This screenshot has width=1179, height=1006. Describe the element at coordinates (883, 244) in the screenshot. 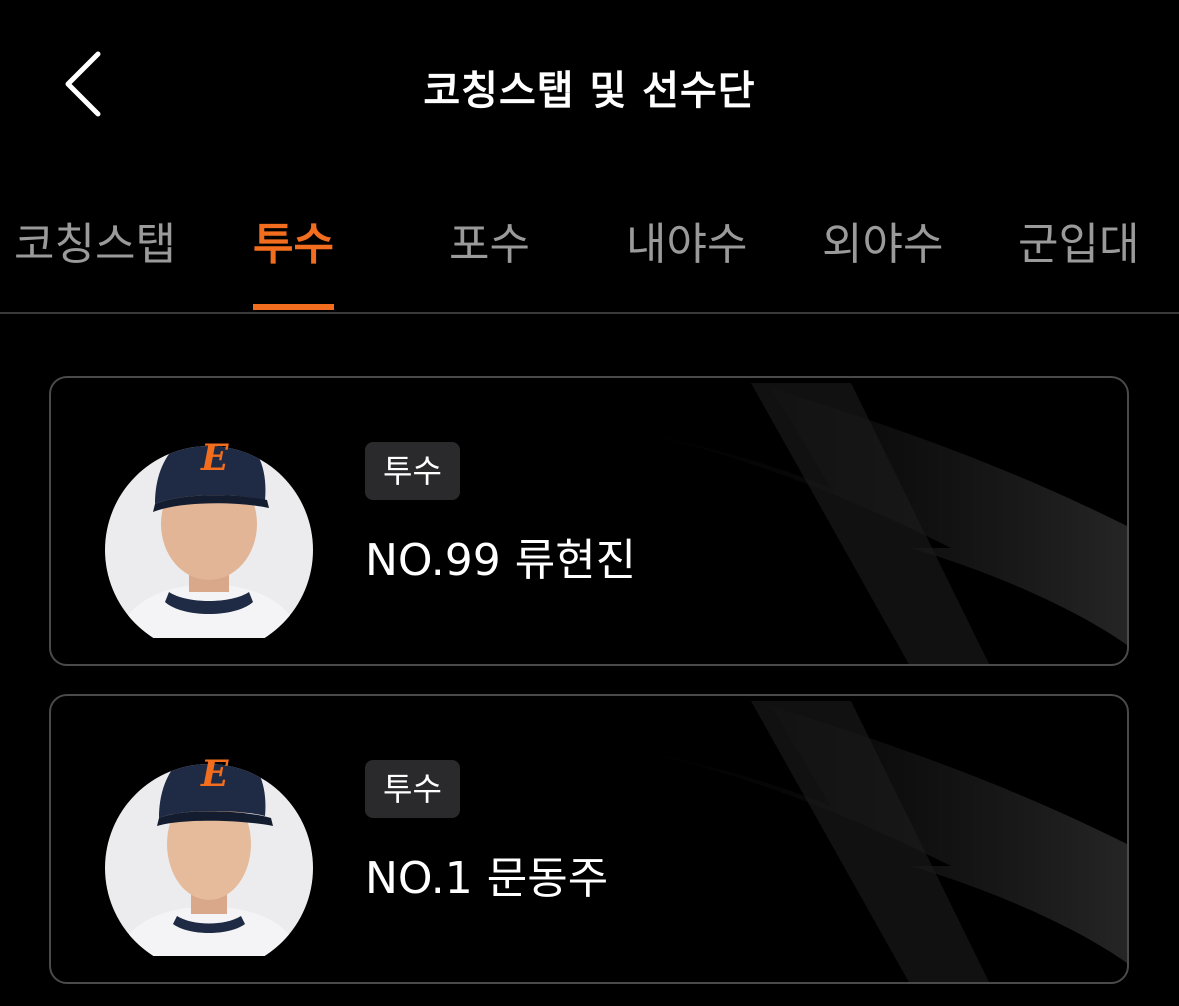

I see `tab-label: 외야수` at that location.